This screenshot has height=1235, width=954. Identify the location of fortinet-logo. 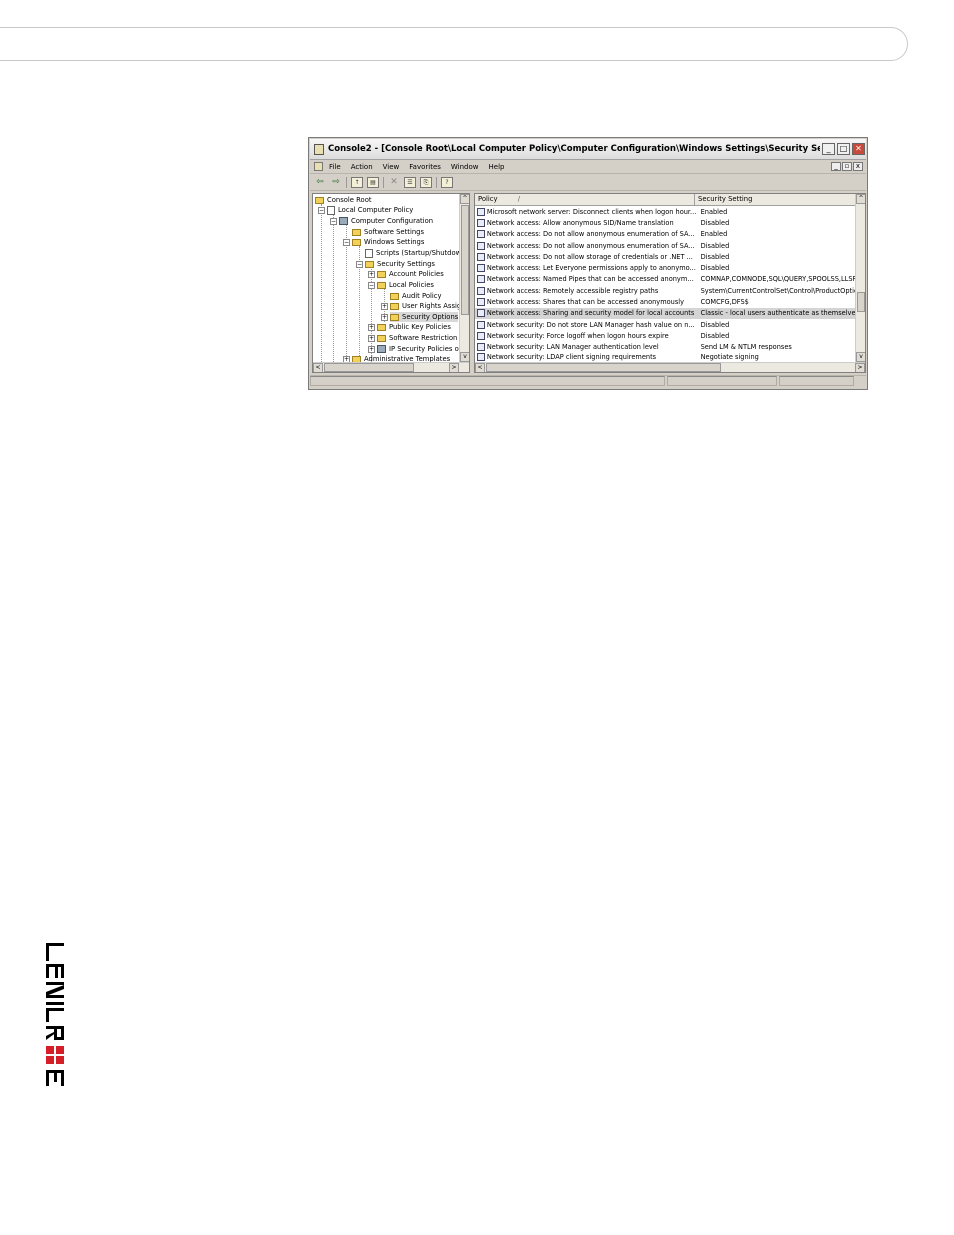
(55, 1014).